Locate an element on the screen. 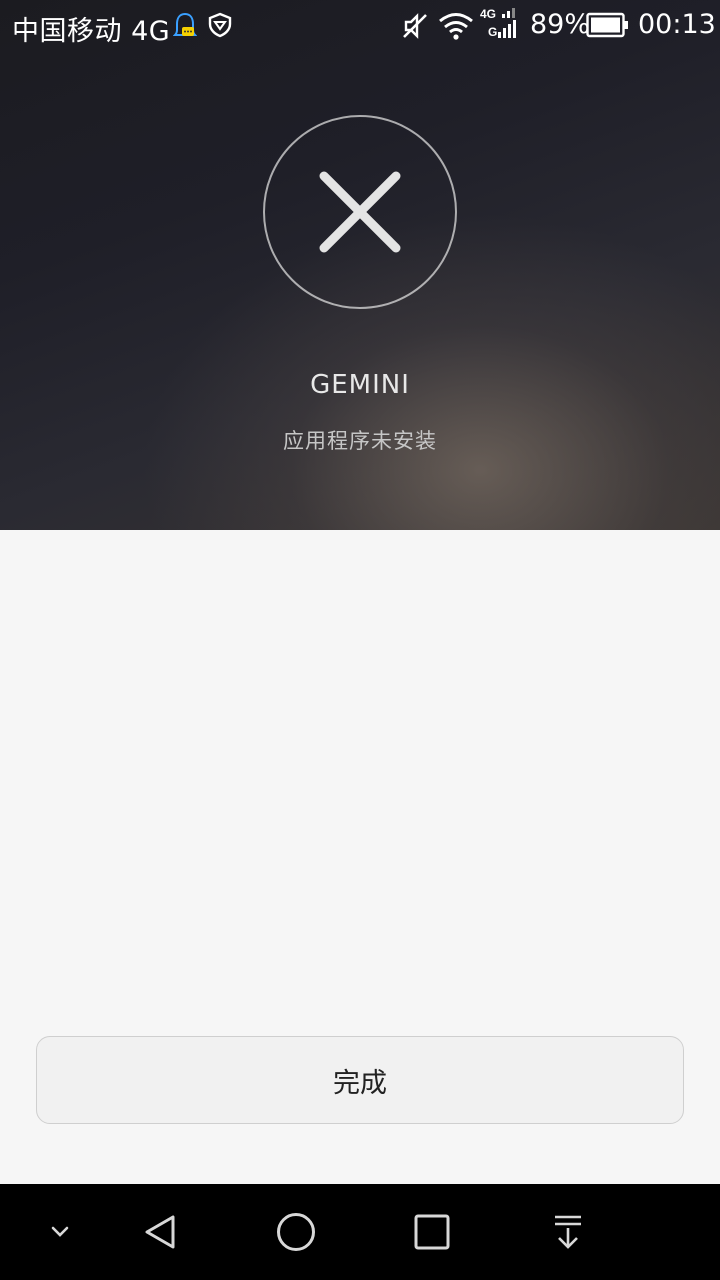  chevron-down-icon is located at coordinates (60, 1231).